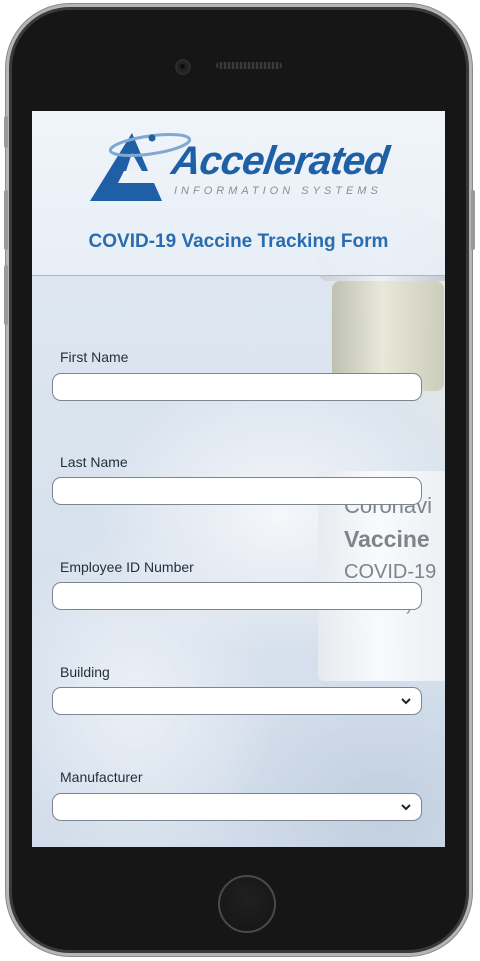 This screenshot has height=961, width=480. I want to click on employee-id-input, so click(237, 596).